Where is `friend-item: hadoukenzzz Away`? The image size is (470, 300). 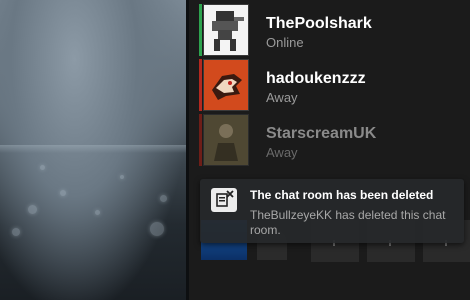 friend-item: hadoukenzzz Away is located at coordinates (329, 85).